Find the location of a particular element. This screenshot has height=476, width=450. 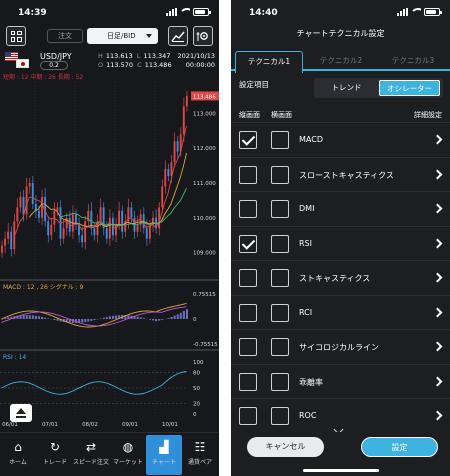

indicator-row: サイコロジカルライン is located at coordinates (340, 346).